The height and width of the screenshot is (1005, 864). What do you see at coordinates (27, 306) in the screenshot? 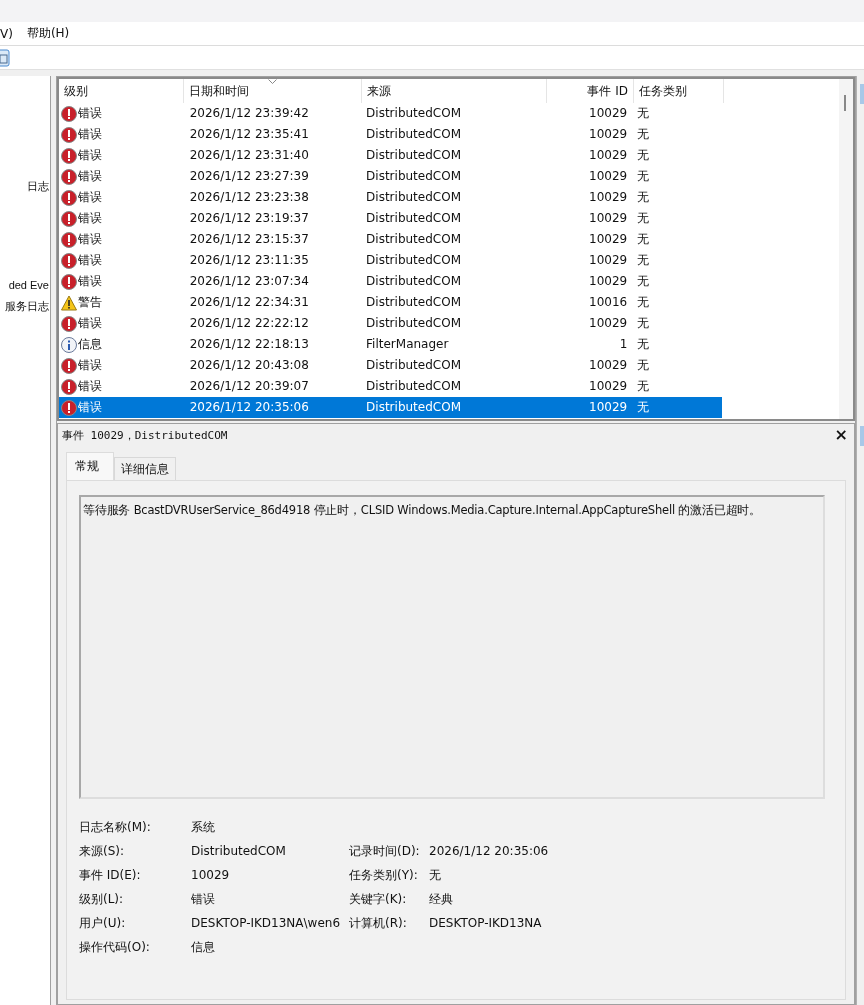
I see `tree-item: 服务日志` at bounding box center [27, 306].